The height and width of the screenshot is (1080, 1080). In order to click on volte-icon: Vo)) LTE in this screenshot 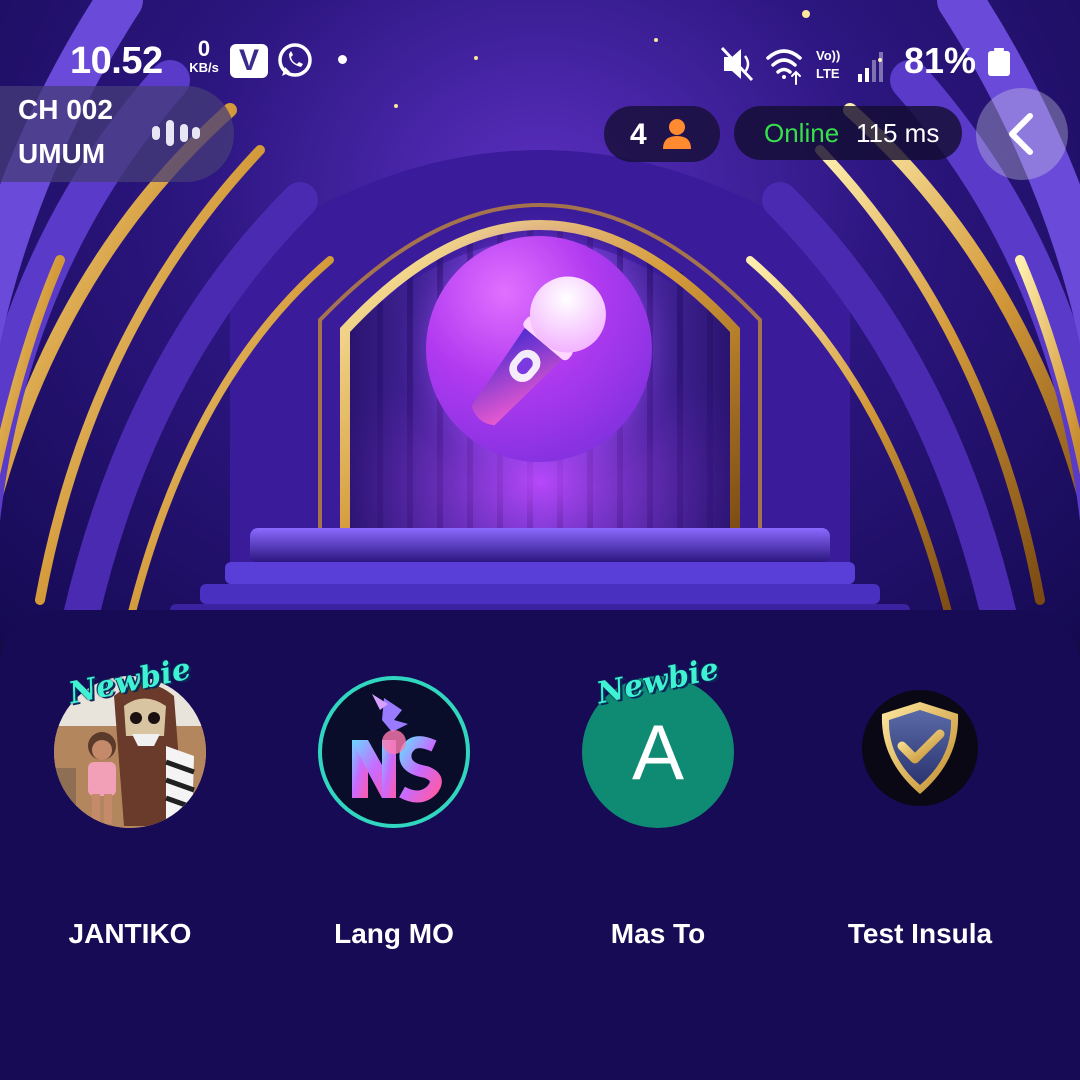, I will do `click(828, 64)`.